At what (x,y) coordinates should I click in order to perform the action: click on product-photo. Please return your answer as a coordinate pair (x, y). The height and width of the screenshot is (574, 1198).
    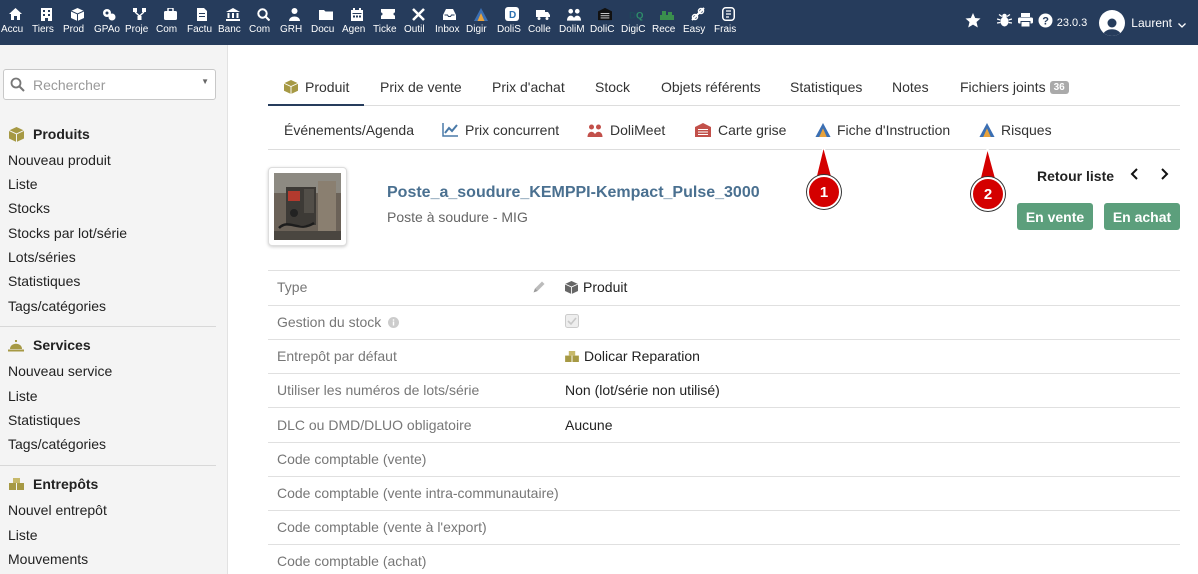
    Looking at the image, I should click on (307, 206).